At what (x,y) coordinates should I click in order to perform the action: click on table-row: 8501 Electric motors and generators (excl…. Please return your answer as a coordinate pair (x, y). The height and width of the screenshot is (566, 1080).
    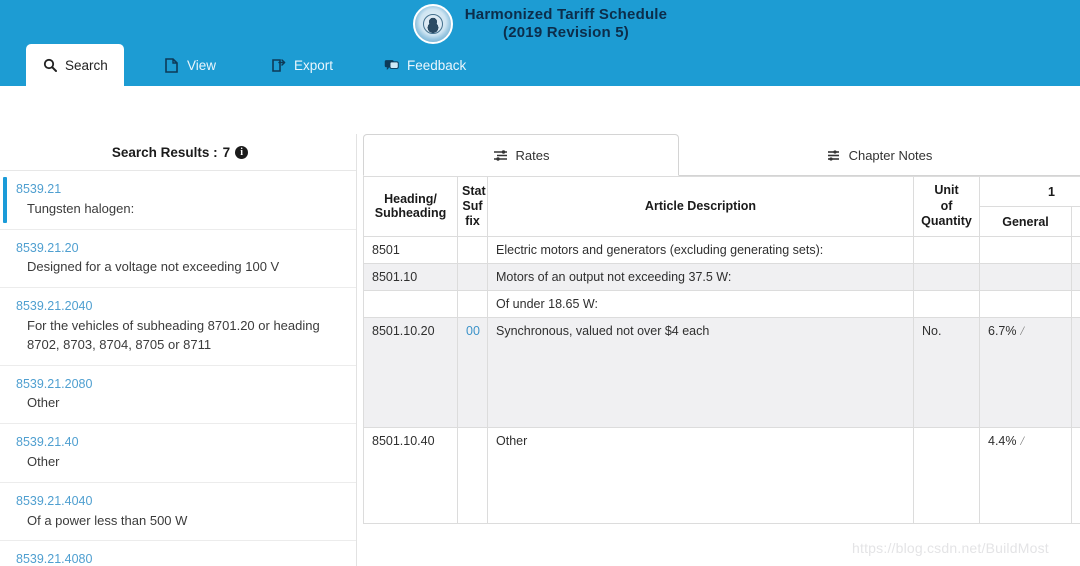
    Looking at the image, I should click on (721, 249).